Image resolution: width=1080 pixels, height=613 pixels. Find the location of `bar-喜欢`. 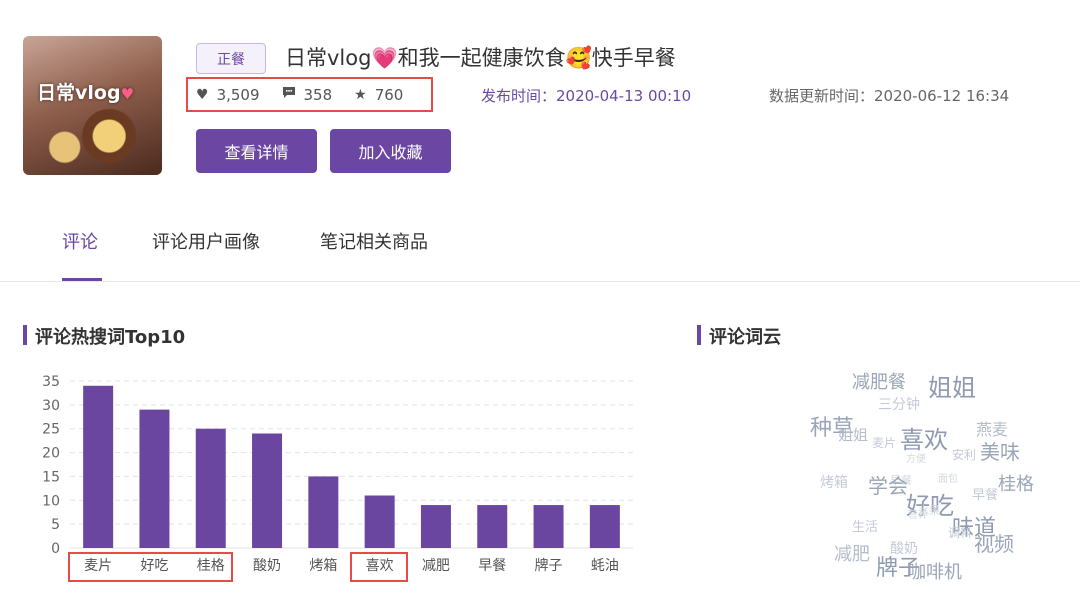

bar-喜欢 is located at coordinates (379, 521).